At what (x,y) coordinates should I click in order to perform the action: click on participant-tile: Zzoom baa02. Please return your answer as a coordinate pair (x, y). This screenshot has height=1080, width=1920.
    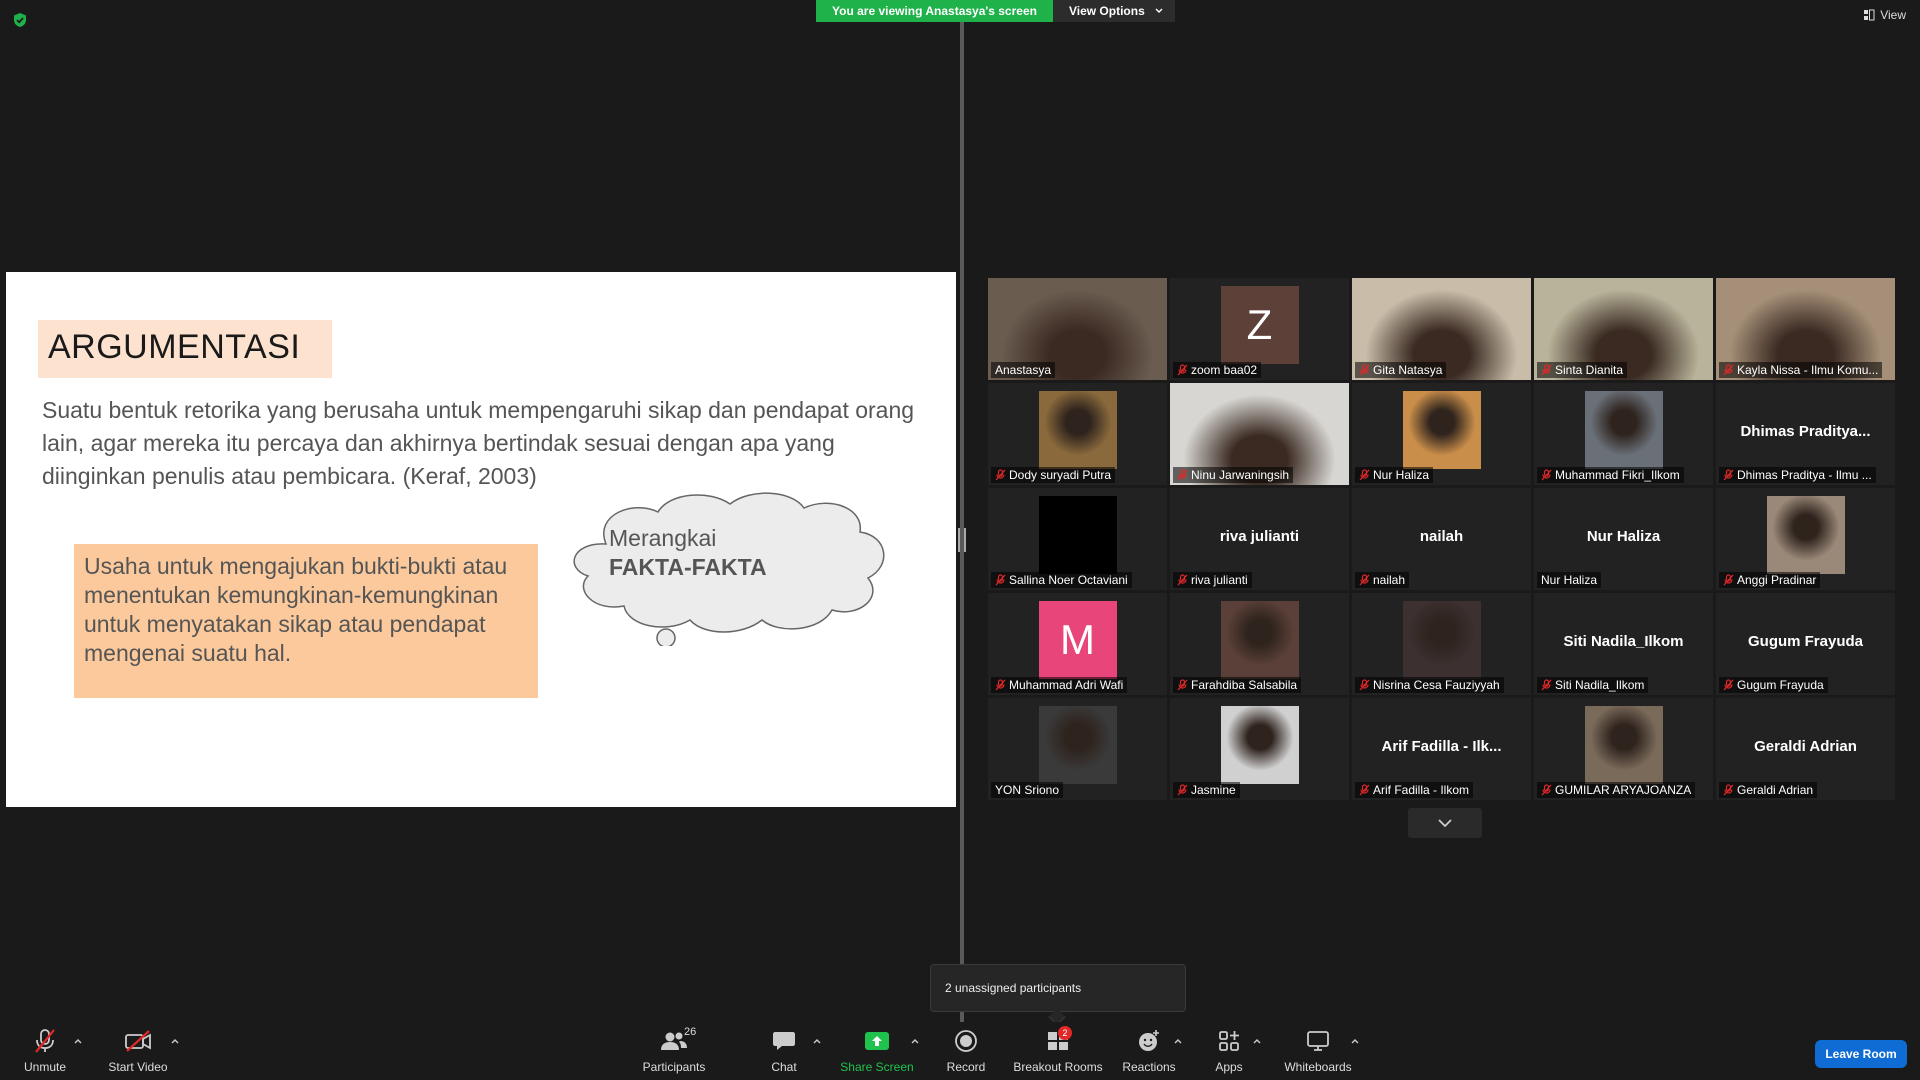
    Looking at the image, I should click on (1259, 329).